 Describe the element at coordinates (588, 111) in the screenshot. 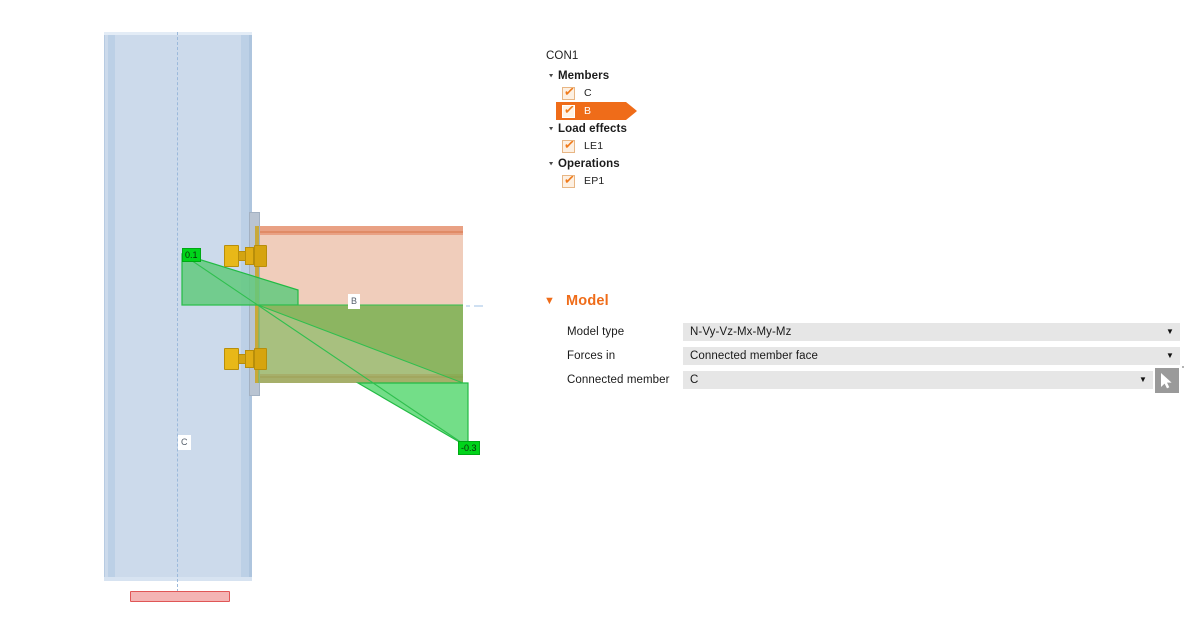

I see `tree-item-label-member-b: B` at that location.